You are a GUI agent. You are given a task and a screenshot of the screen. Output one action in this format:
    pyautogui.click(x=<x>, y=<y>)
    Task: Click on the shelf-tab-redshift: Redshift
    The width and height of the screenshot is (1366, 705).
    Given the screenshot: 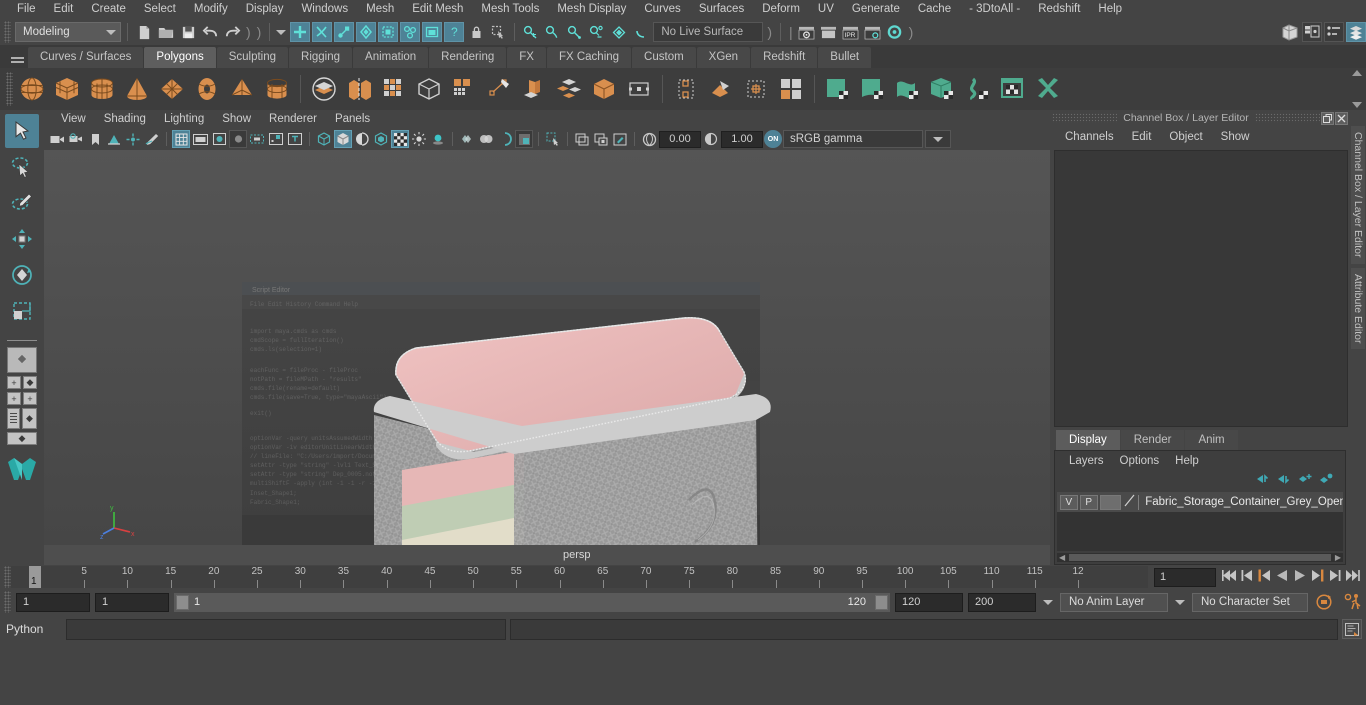 What is the action you would take?
    pyautogui.click(x=784, y=57)
    